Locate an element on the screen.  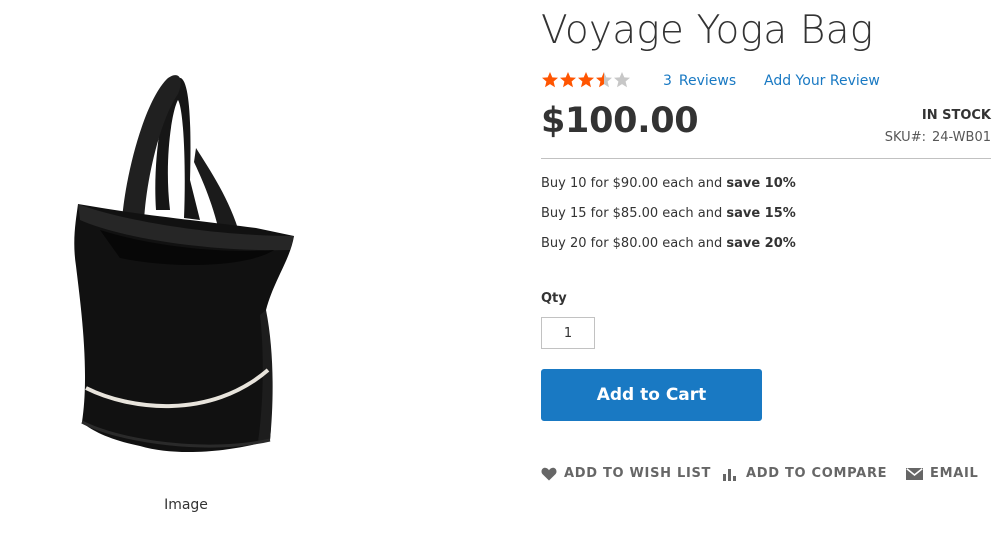
add-to-compare-link: Add to Compare is located at coordinates (805, 473).